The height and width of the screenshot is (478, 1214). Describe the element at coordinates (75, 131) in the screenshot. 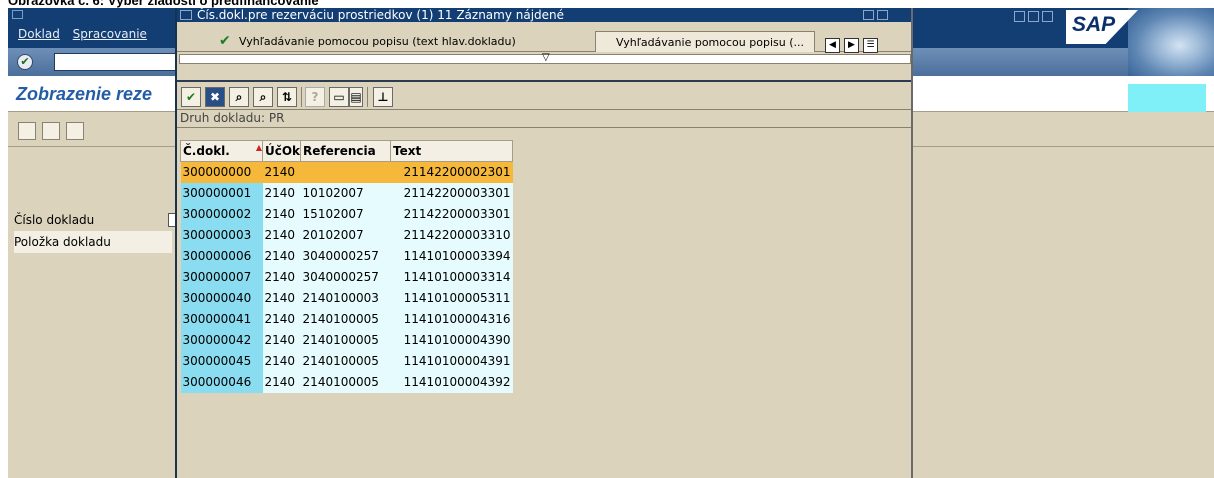

I see `table-icon` at that location.